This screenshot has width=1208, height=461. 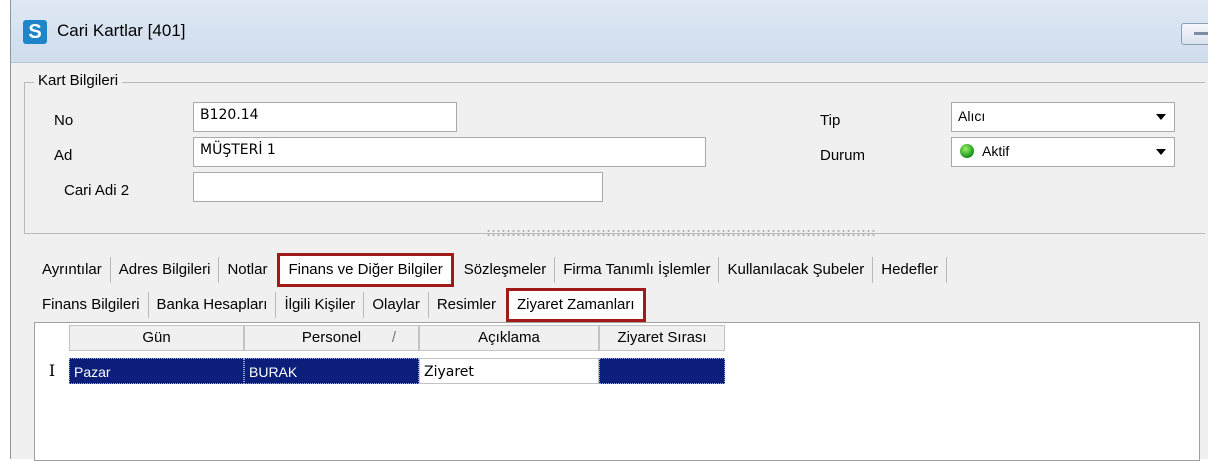 I want to click on tip-label: Tip, so click(x=830, y=120).